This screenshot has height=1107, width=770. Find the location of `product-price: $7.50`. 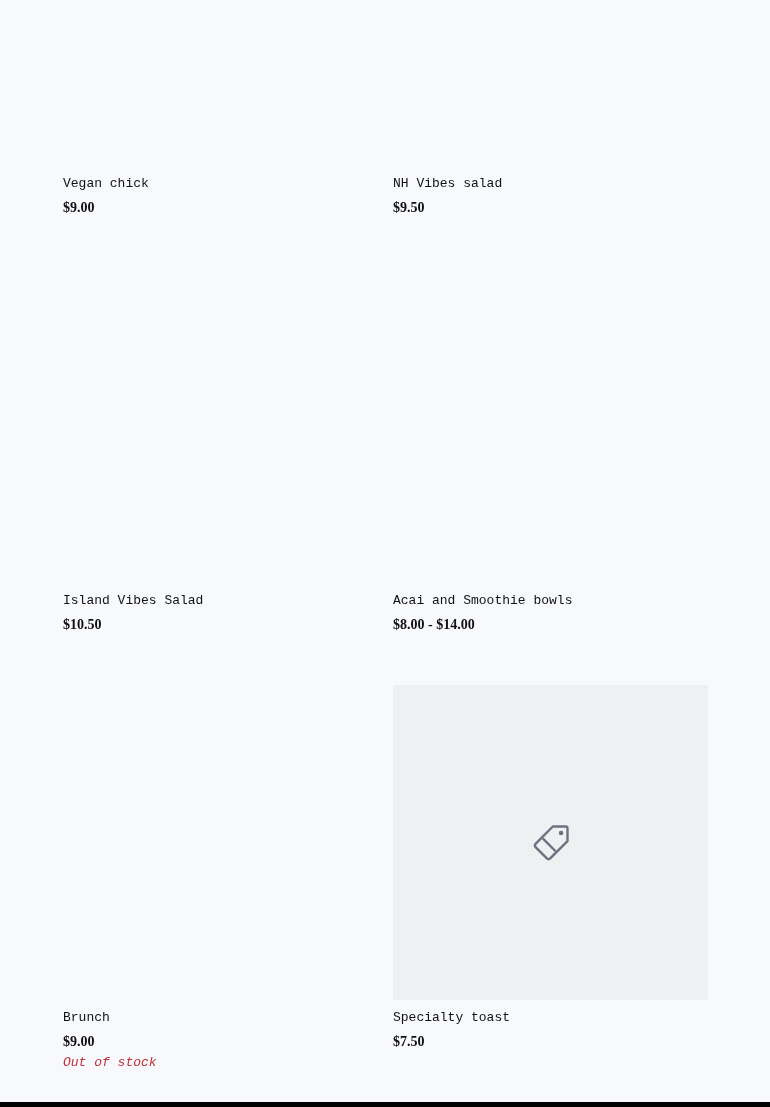

product-price: $7.50 is located at coordinates (409, 1042).